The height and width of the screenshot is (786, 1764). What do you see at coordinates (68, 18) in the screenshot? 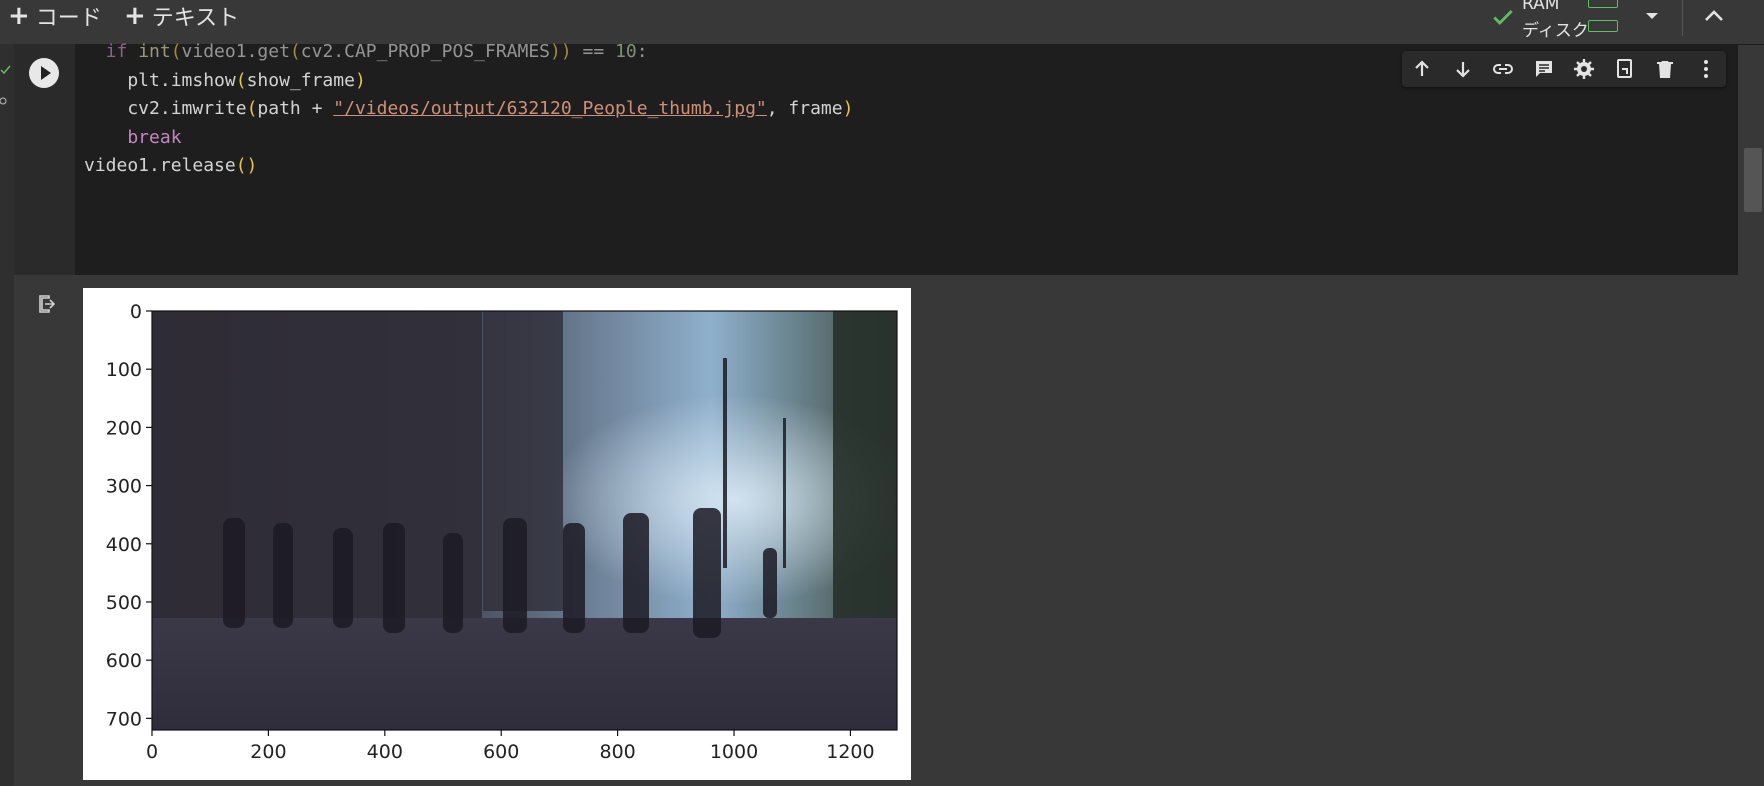
I see `add-code-label: コード` at bounding box center [68, 18].